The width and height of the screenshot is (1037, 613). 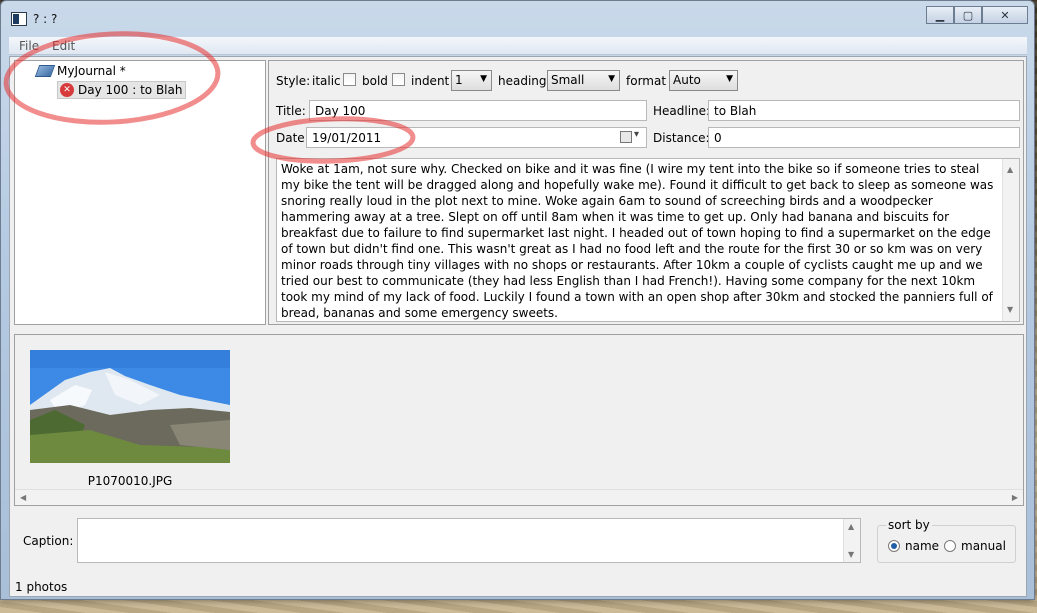 I want to click on heading-select: Small ▼, so click(x=583, y=80).